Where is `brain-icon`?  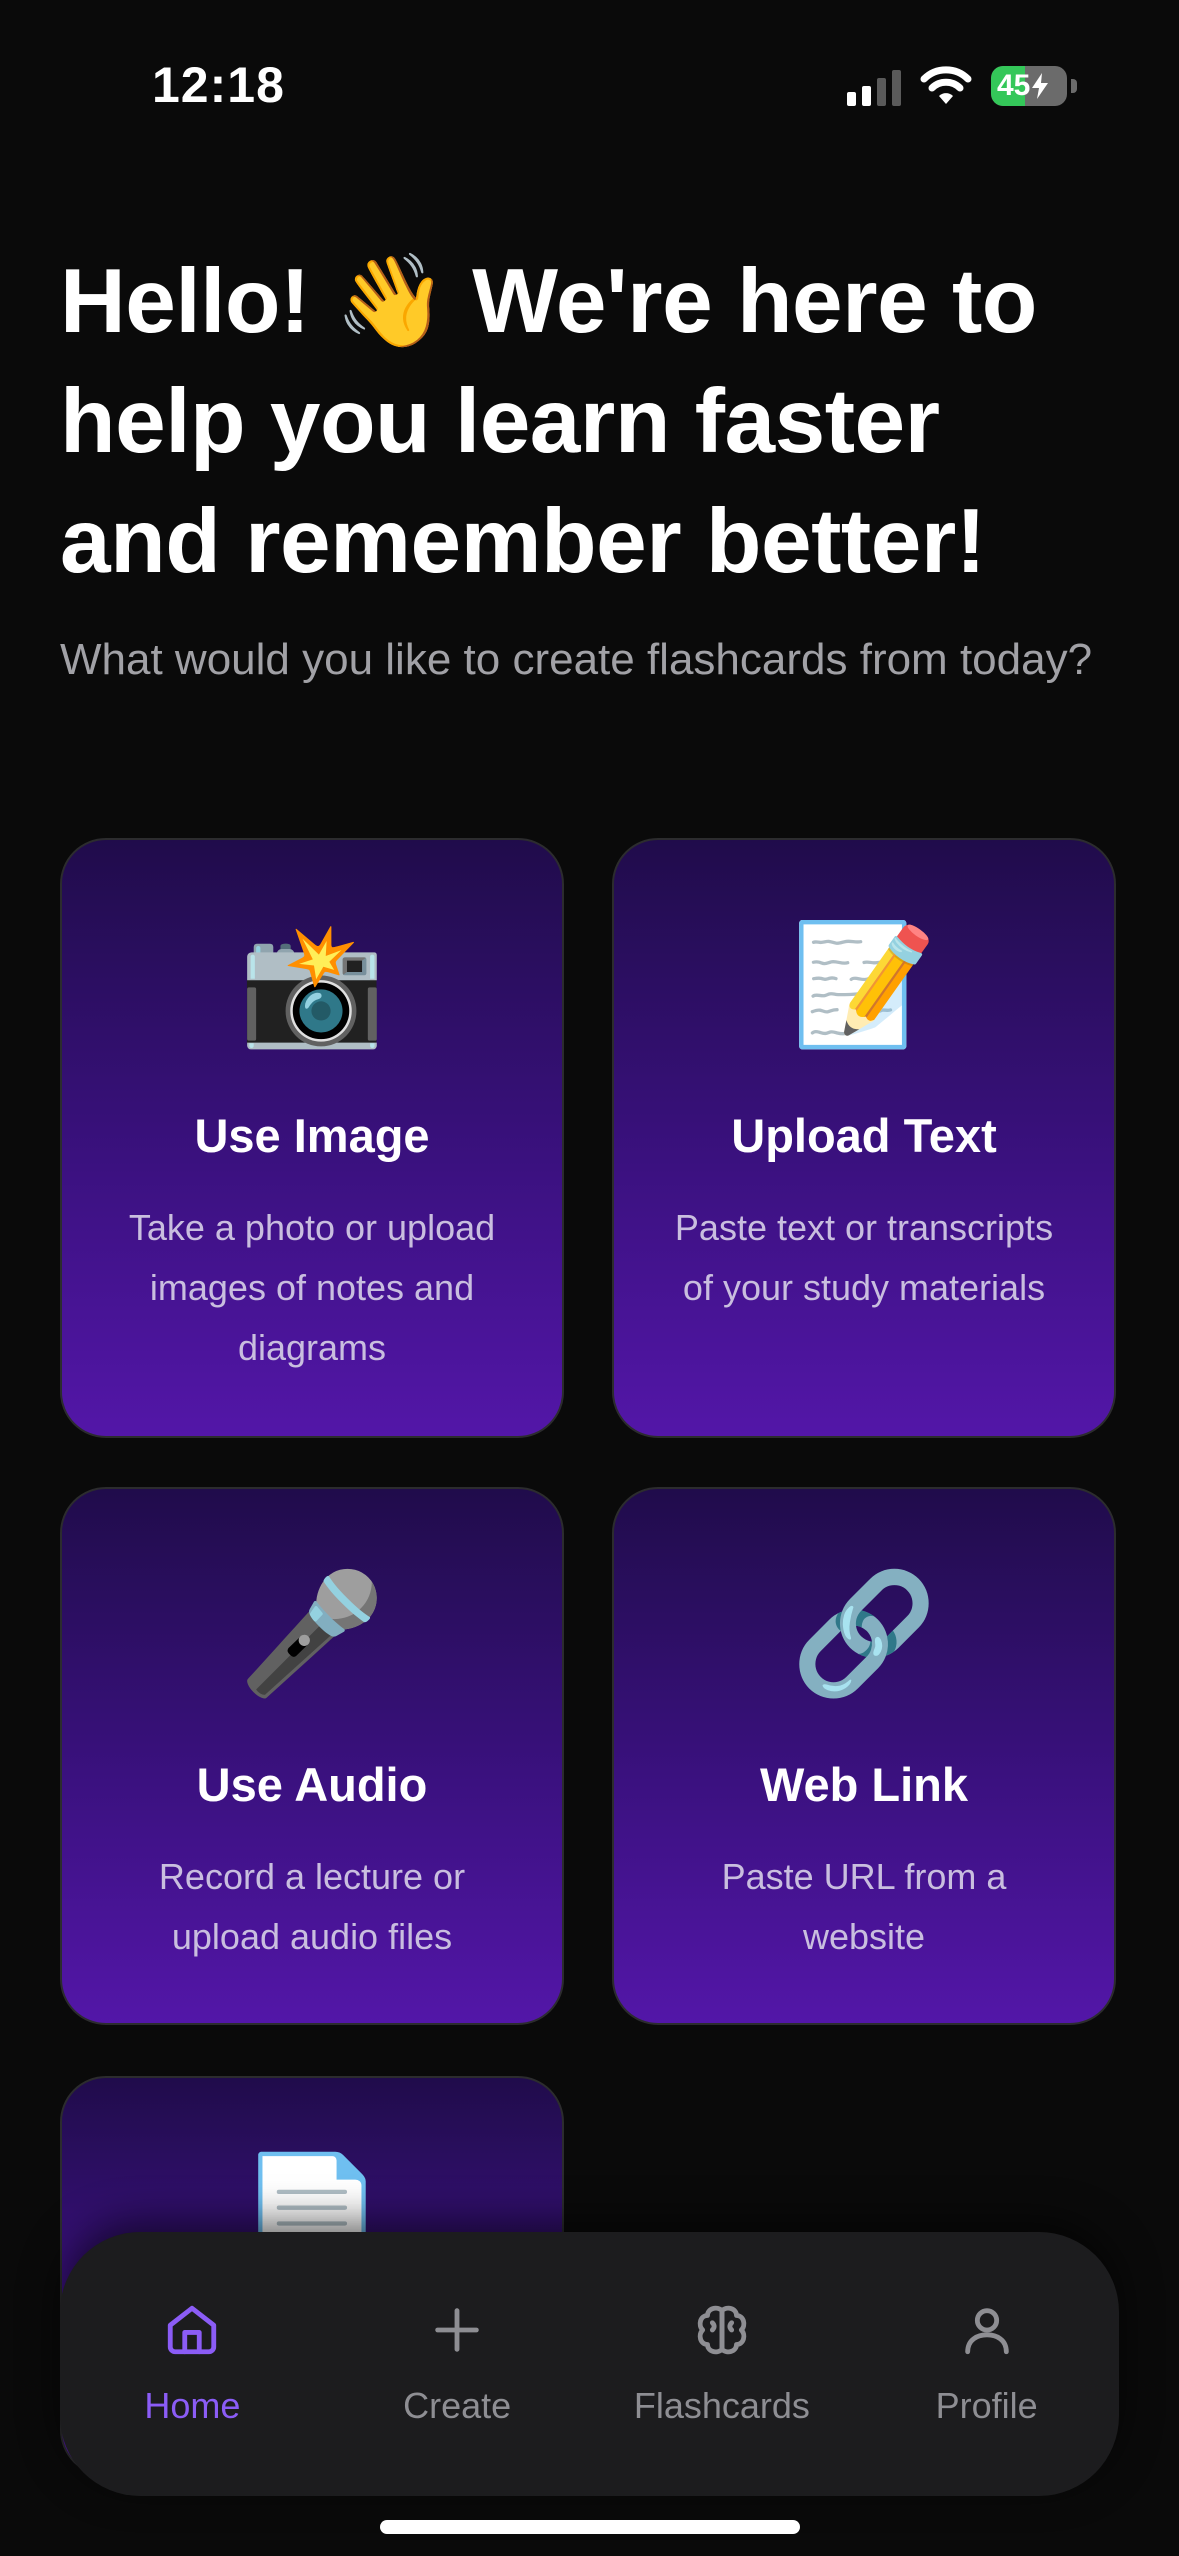
brain-icon is located at coordinates (722, 2330).